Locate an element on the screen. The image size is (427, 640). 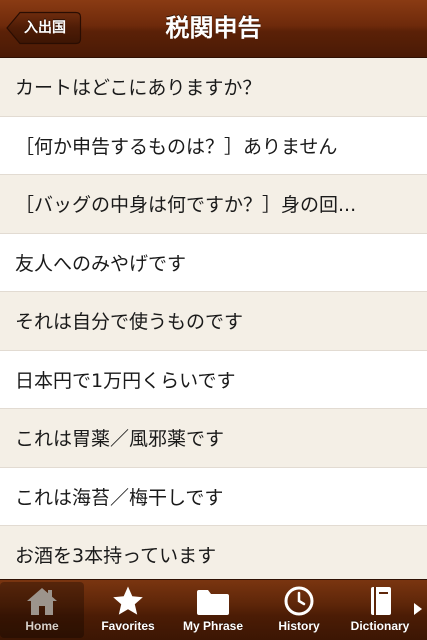
tab-my-phrase-label: My Phrase is located at coordinates (213, 626).